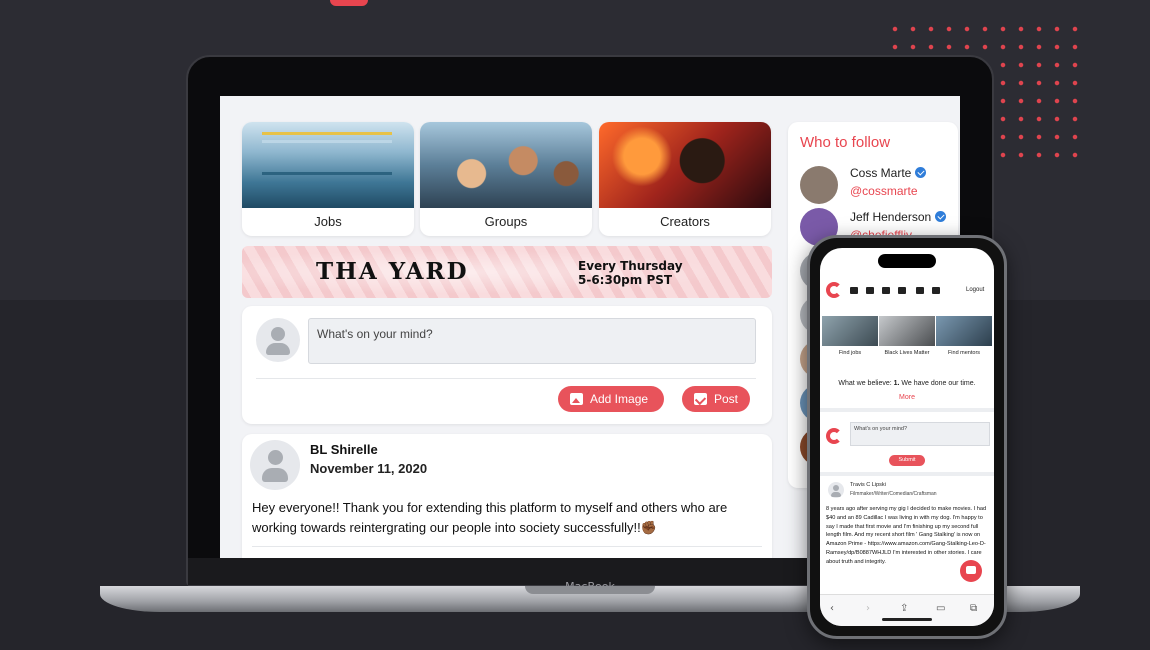  What do you see at coordinates (920, 290) in the screenshot?
I see `calendar-icon` at bounding box center [920, 290].